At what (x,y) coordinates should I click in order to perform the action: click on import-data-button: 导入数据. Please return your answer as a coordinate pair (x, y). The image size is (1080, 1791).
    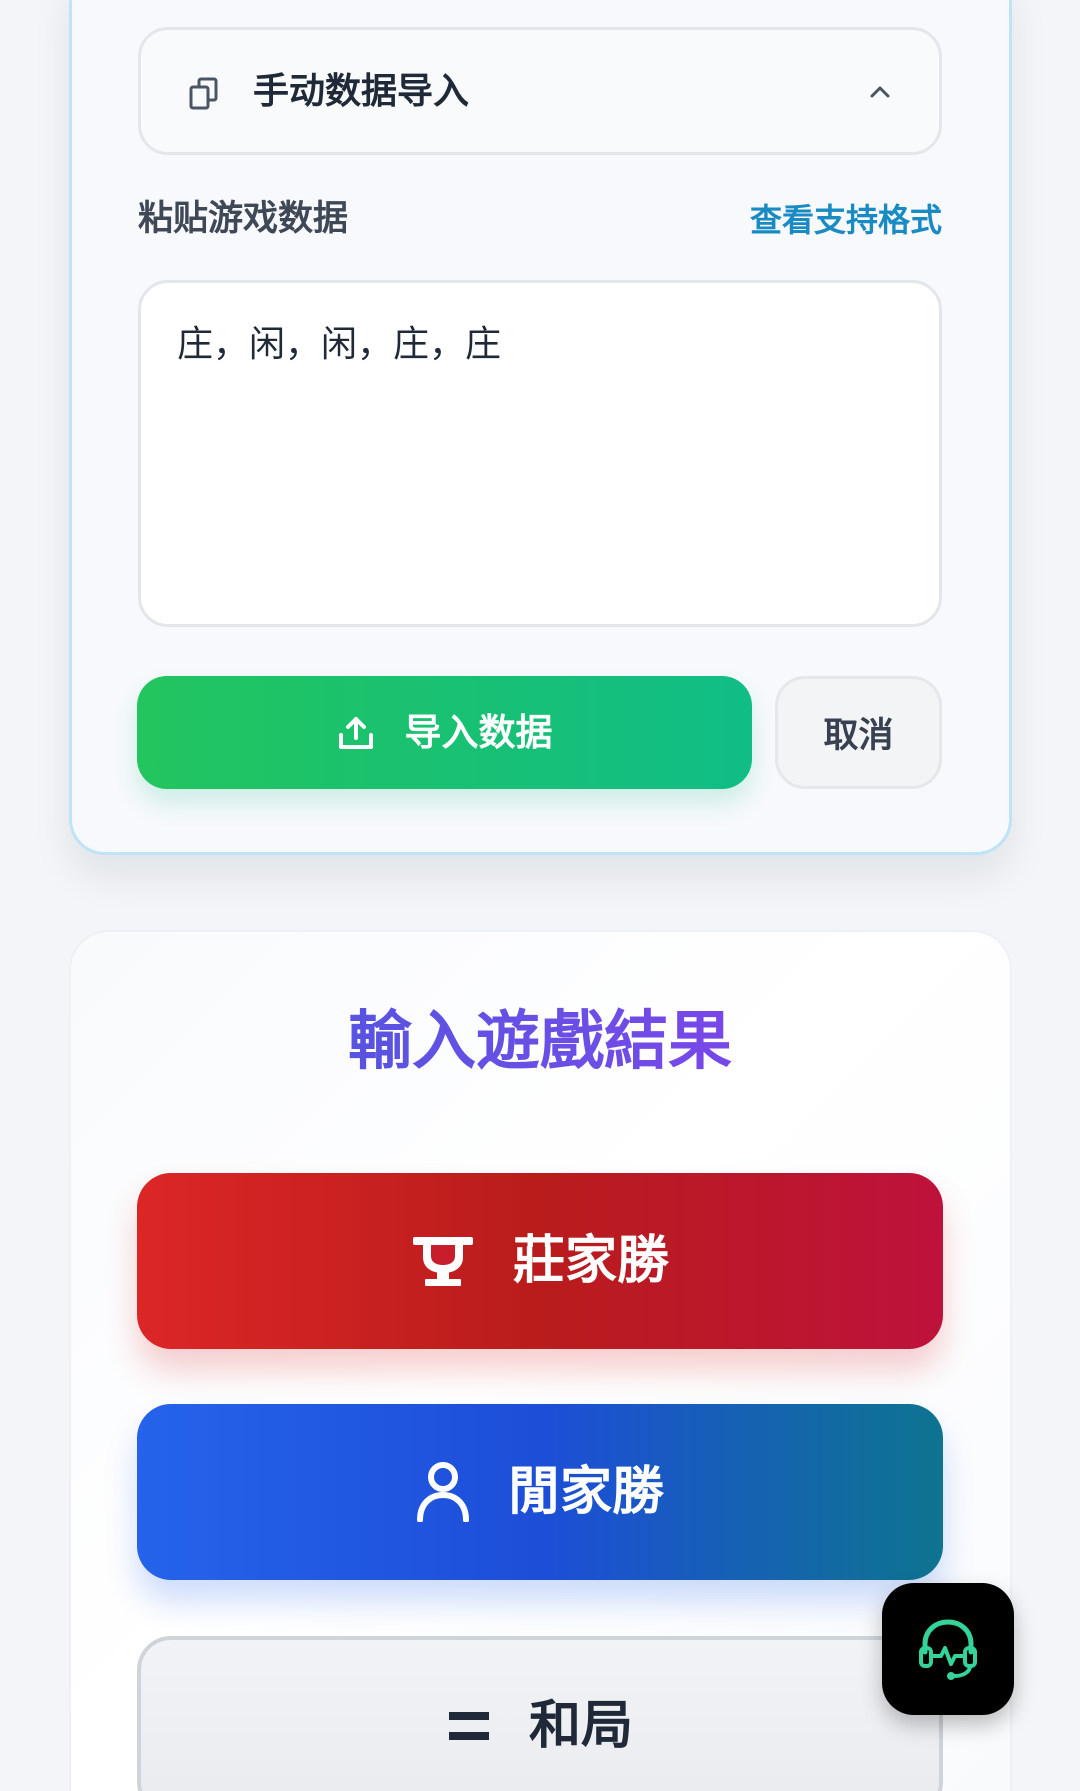
    Looking at the image, I should click on (444, 732).